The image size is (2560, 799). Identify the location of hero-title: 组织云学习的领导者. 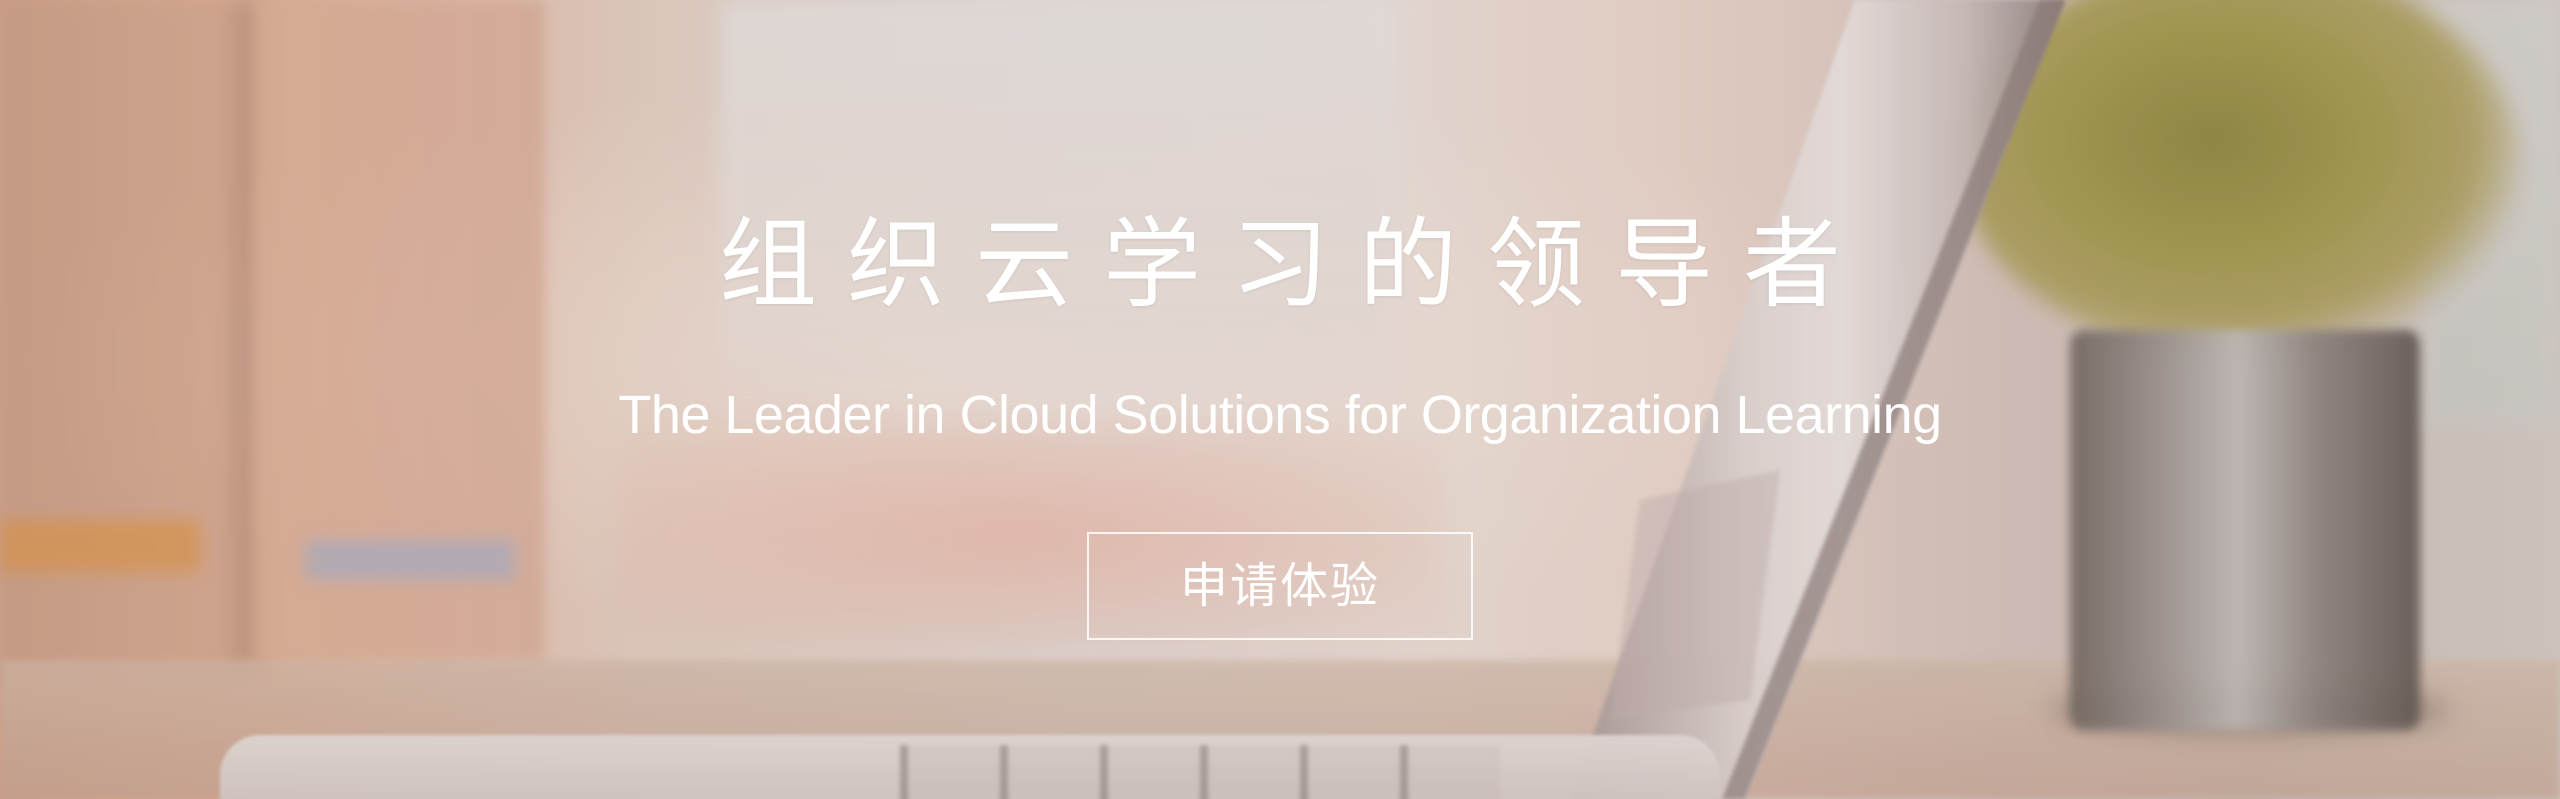
(1294, 265).